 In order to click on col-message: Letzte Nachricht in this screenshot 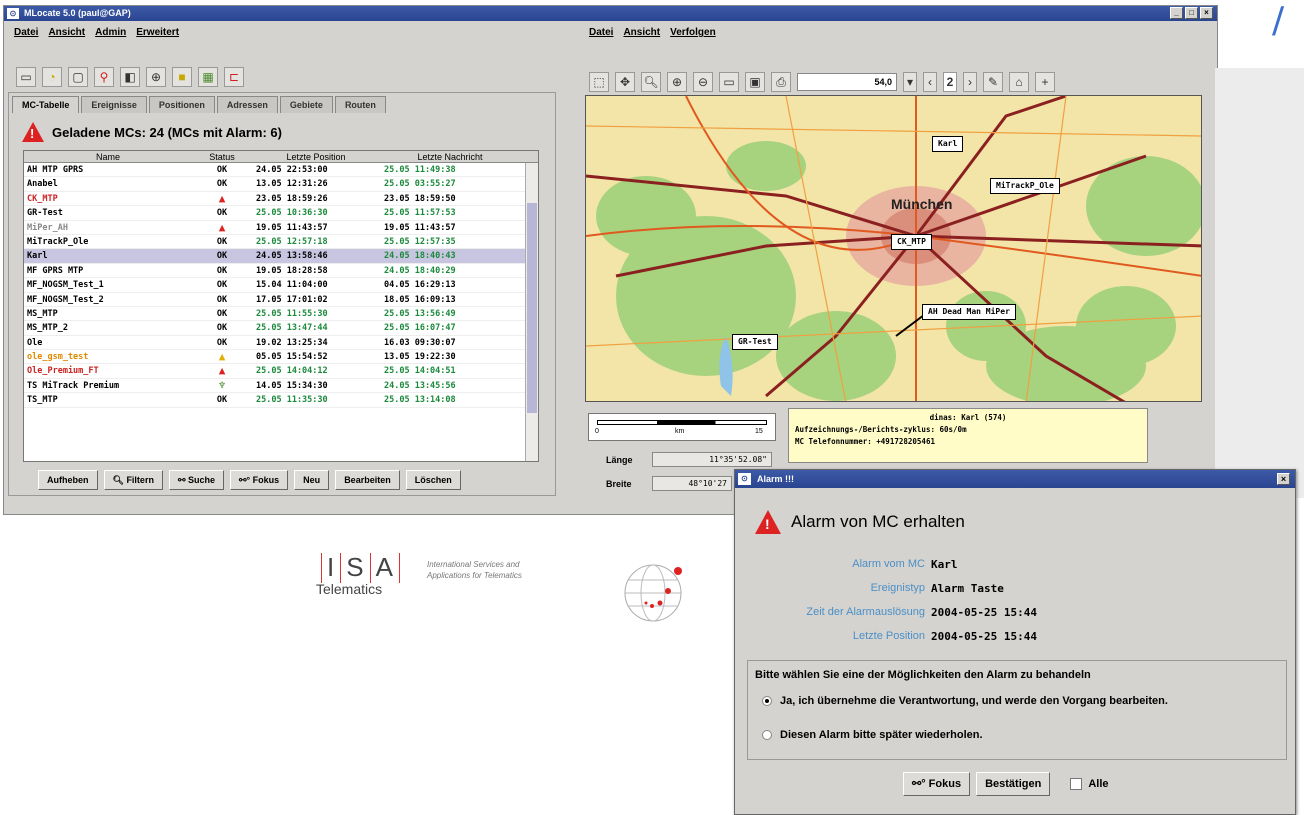, I will do `click(450, 157)`.